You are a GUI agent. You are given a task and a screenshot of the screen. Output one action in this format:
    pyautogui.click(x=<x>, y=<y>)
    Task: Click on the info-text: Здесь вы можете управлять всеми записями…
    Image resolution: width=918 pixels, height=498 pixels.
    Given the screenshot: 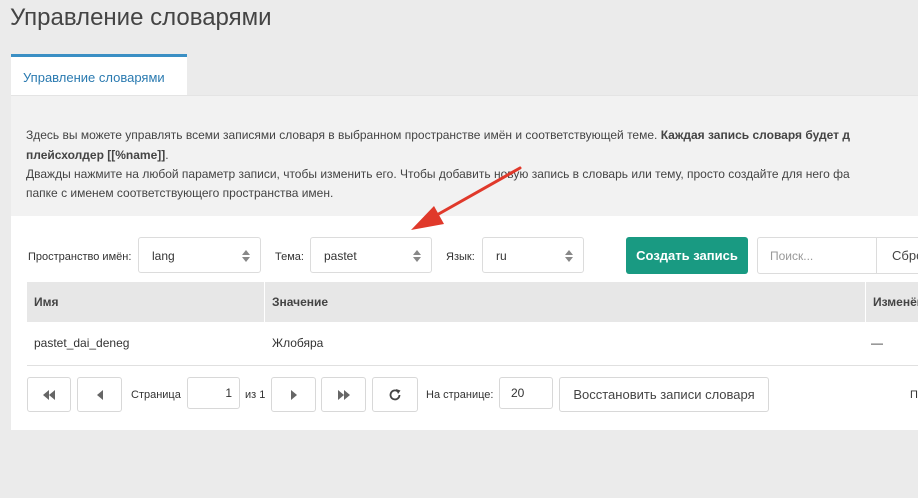 What is the action you would take?
    pyautogui.click(x=343, y=135)
    